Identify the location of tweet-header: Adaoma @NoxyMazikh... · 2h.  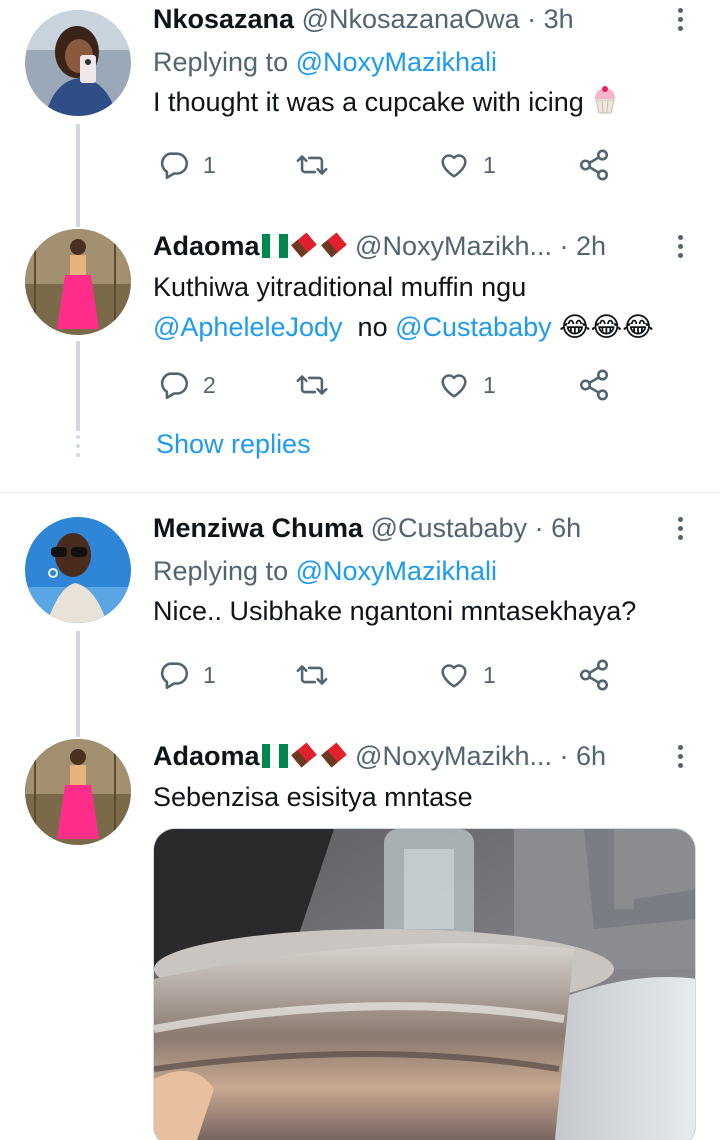
(424, 246).